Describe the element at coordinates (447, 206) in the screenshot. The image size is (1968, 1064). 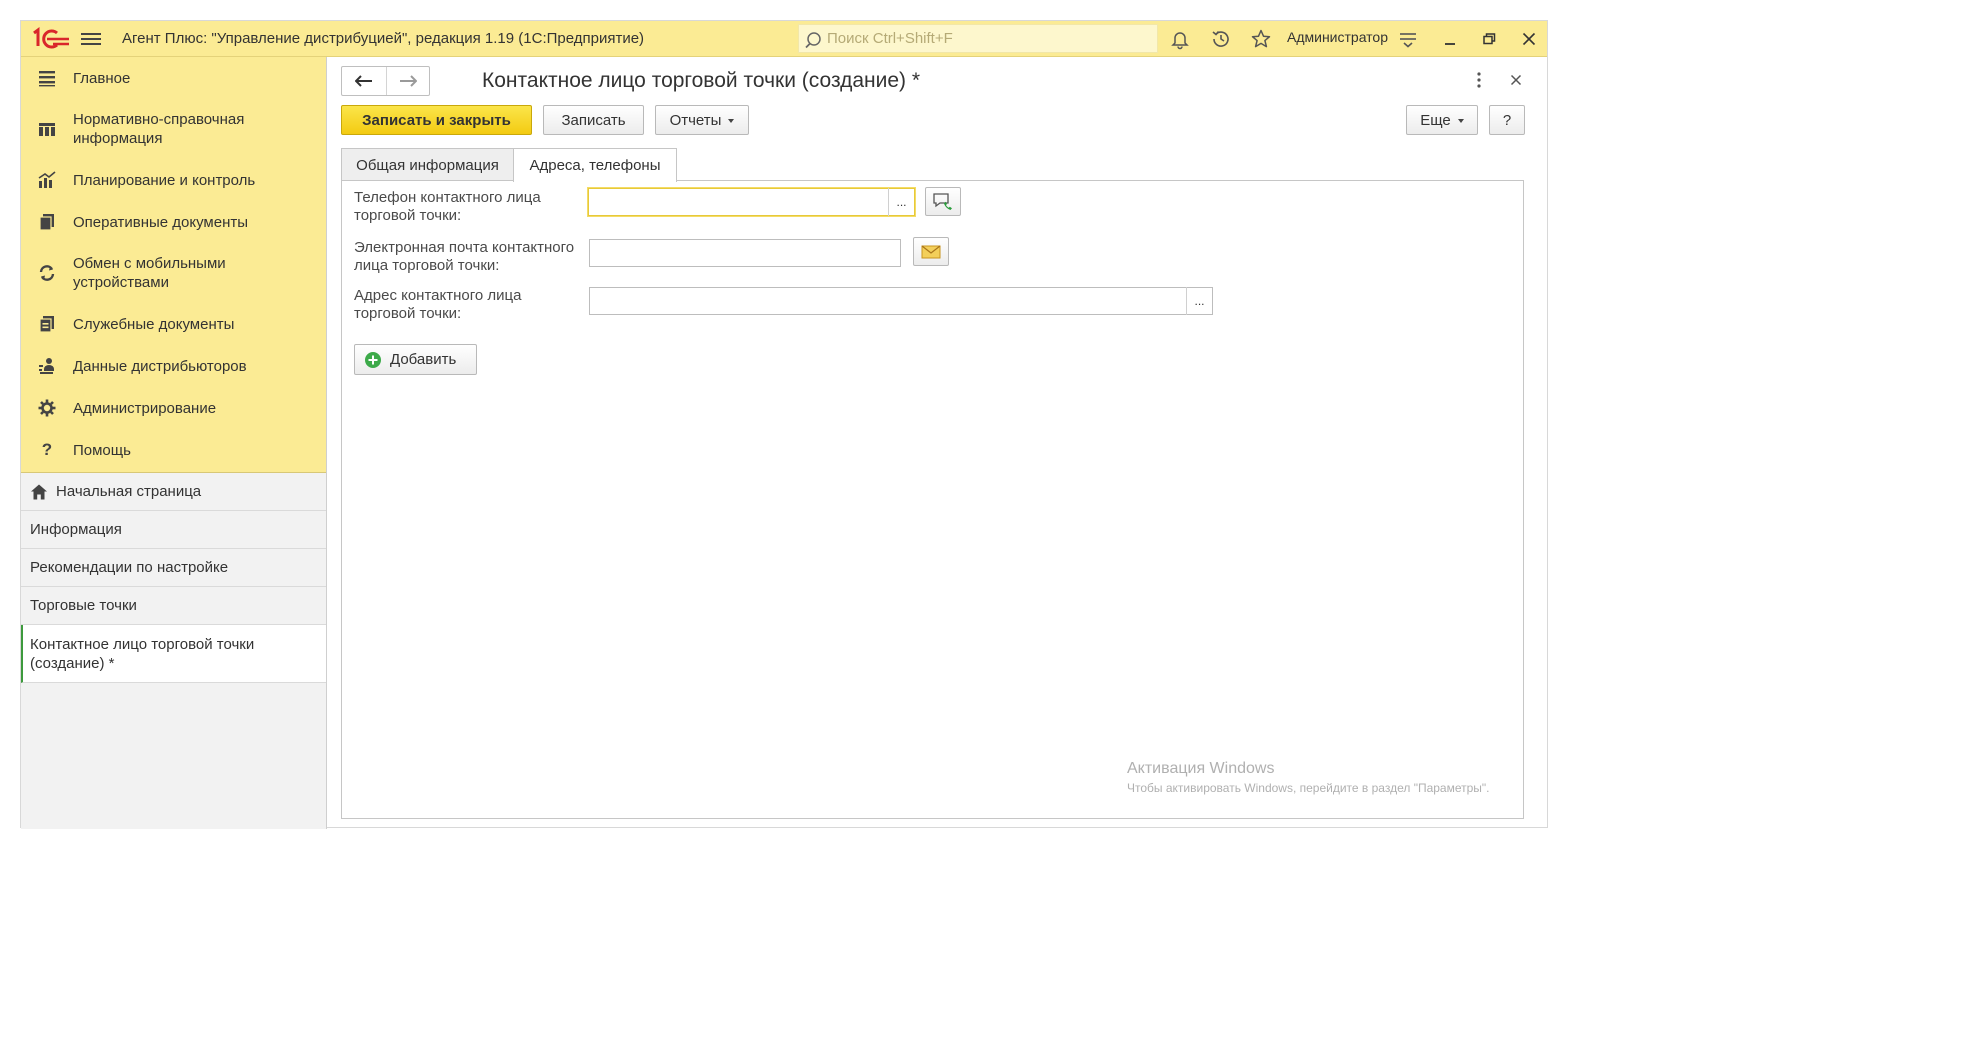
I see `phone-label: Телефон контактного лица торговой точки:` at that location.